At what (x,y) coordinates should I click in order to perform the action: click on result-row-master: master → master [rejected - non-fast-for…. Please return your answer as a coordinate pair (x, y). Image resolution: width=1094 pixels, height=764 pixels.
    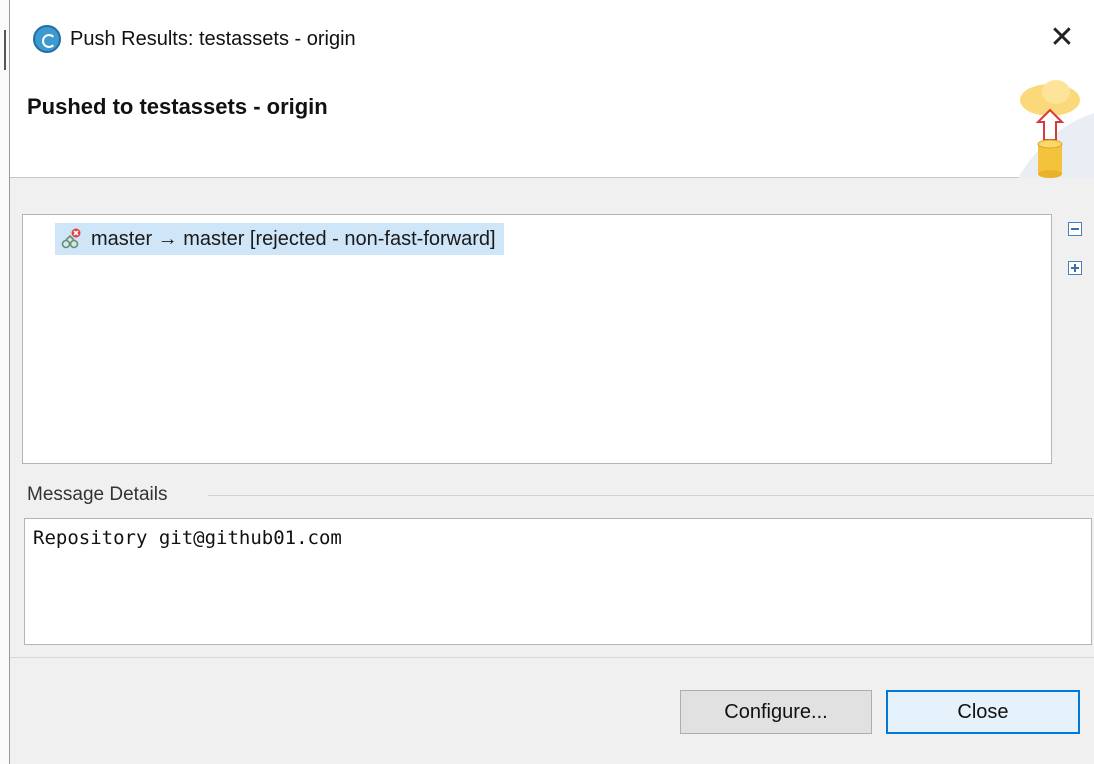
    Looking at the image, I should click on (279, 239).